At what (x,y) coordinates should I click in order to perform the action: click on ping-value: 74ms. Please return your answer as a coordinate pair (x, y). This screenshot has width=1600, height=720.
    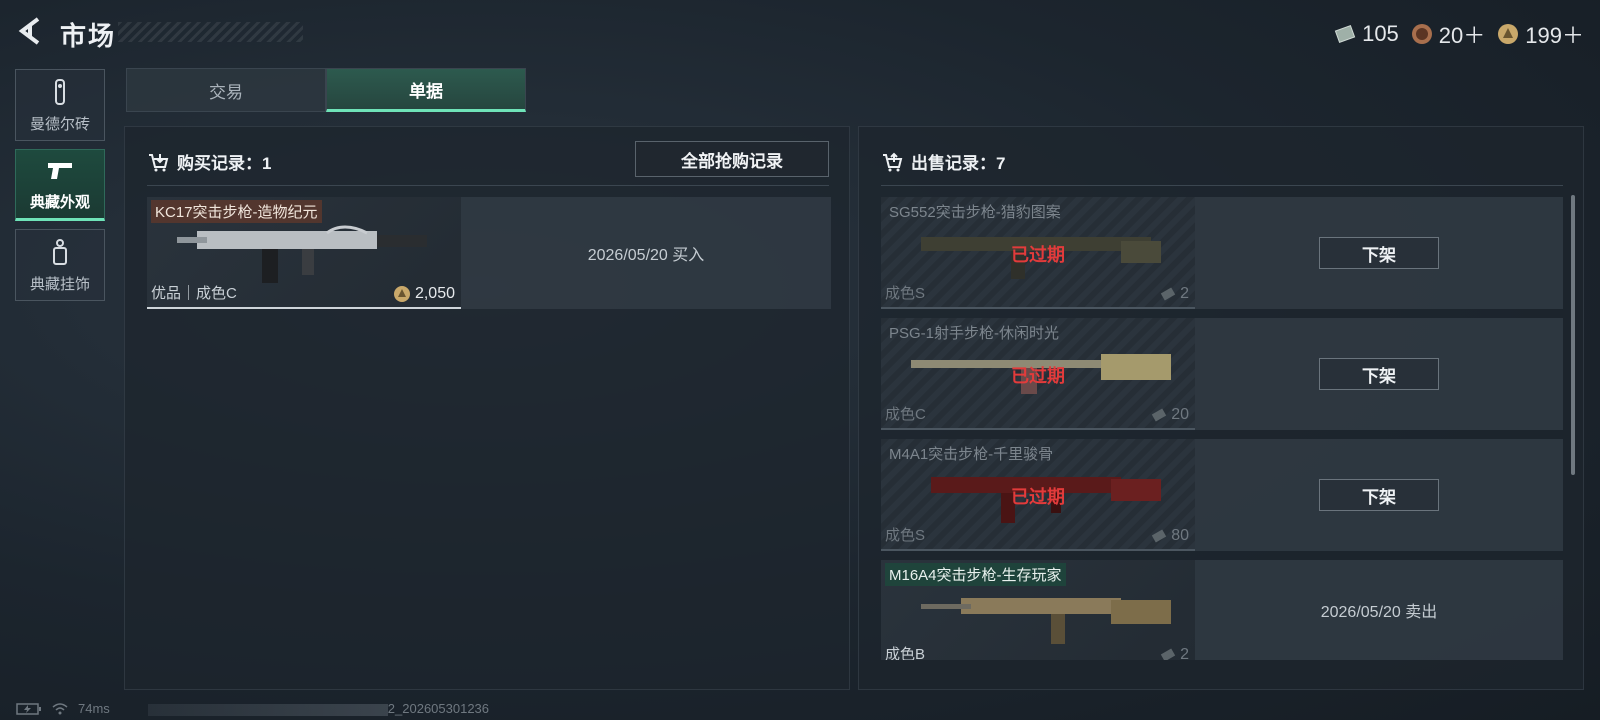
    Looking at the image, I should click on (94, 708).